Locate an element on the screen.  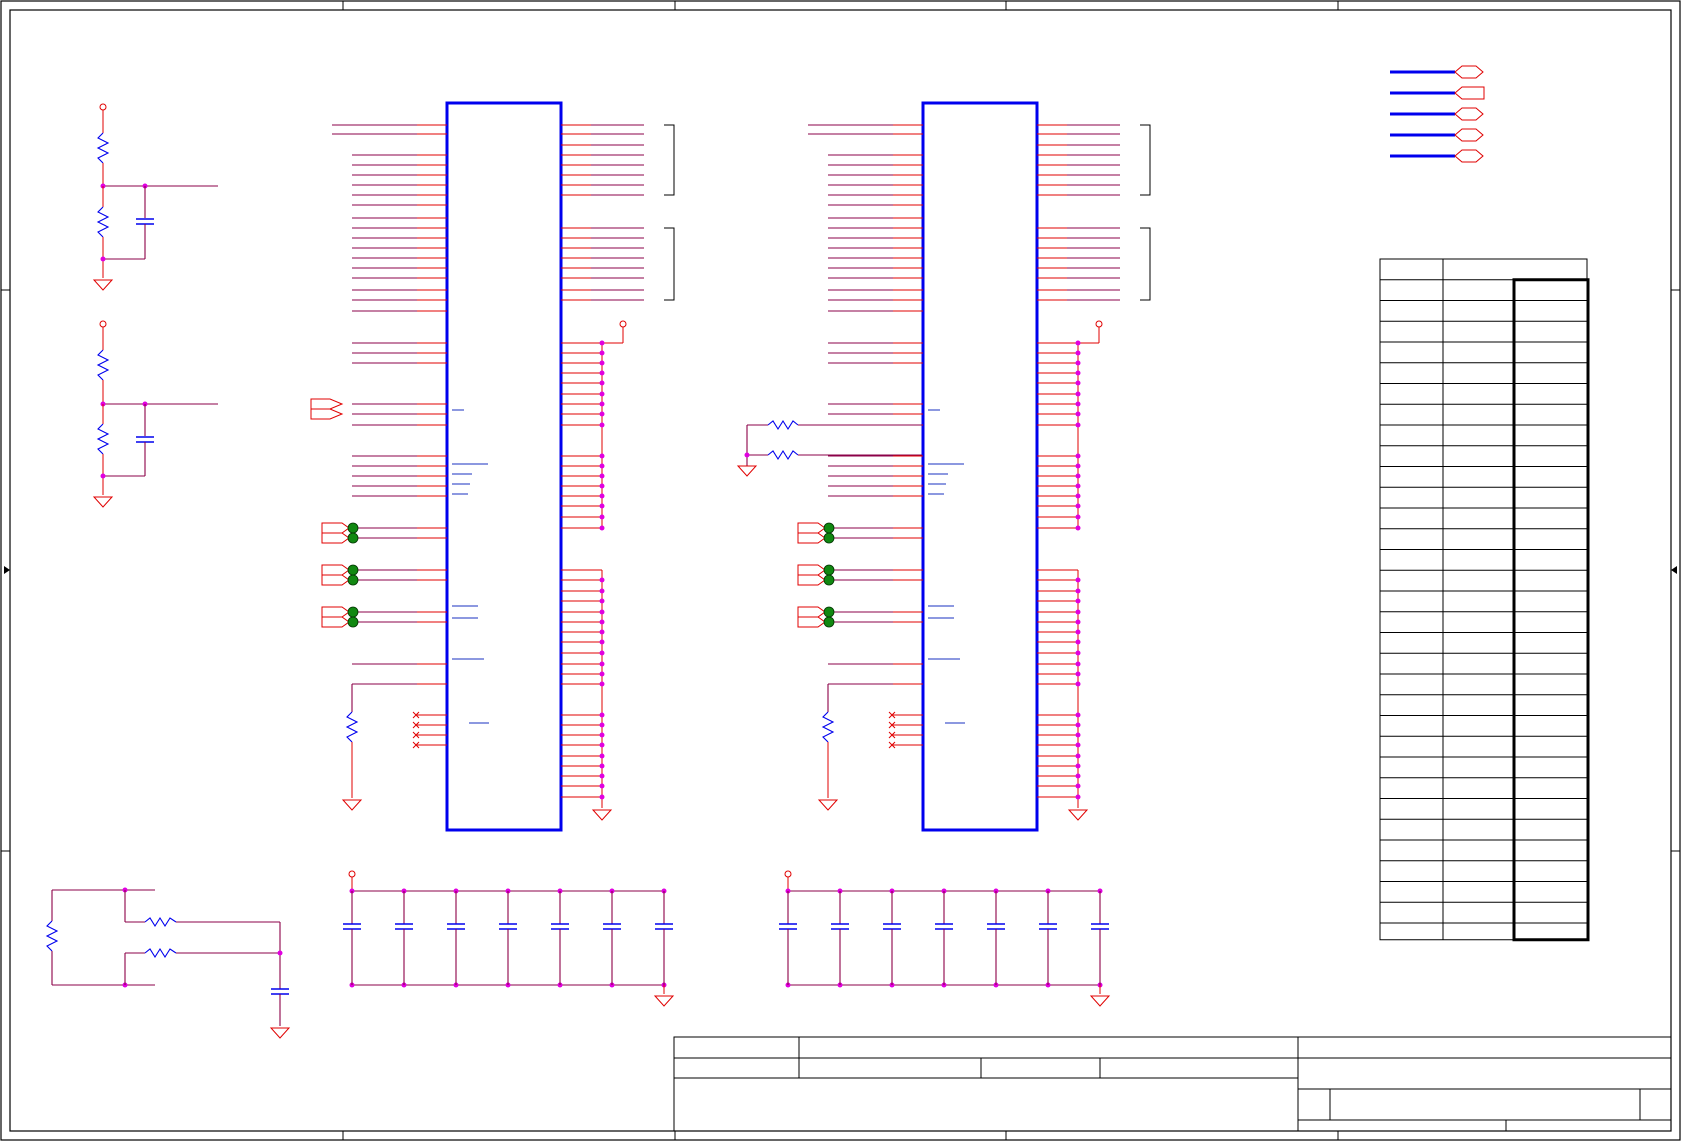
table-border is located at coordinates (1483, 599).